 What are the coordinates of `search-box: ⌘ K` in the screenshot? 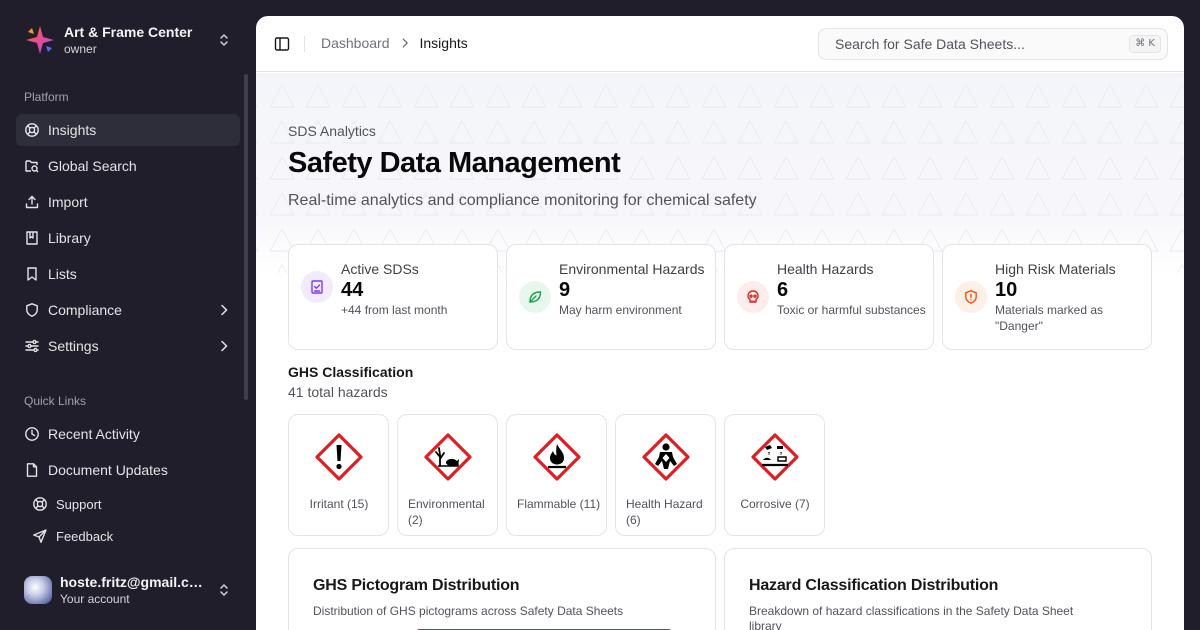 It's located at (993, 44).